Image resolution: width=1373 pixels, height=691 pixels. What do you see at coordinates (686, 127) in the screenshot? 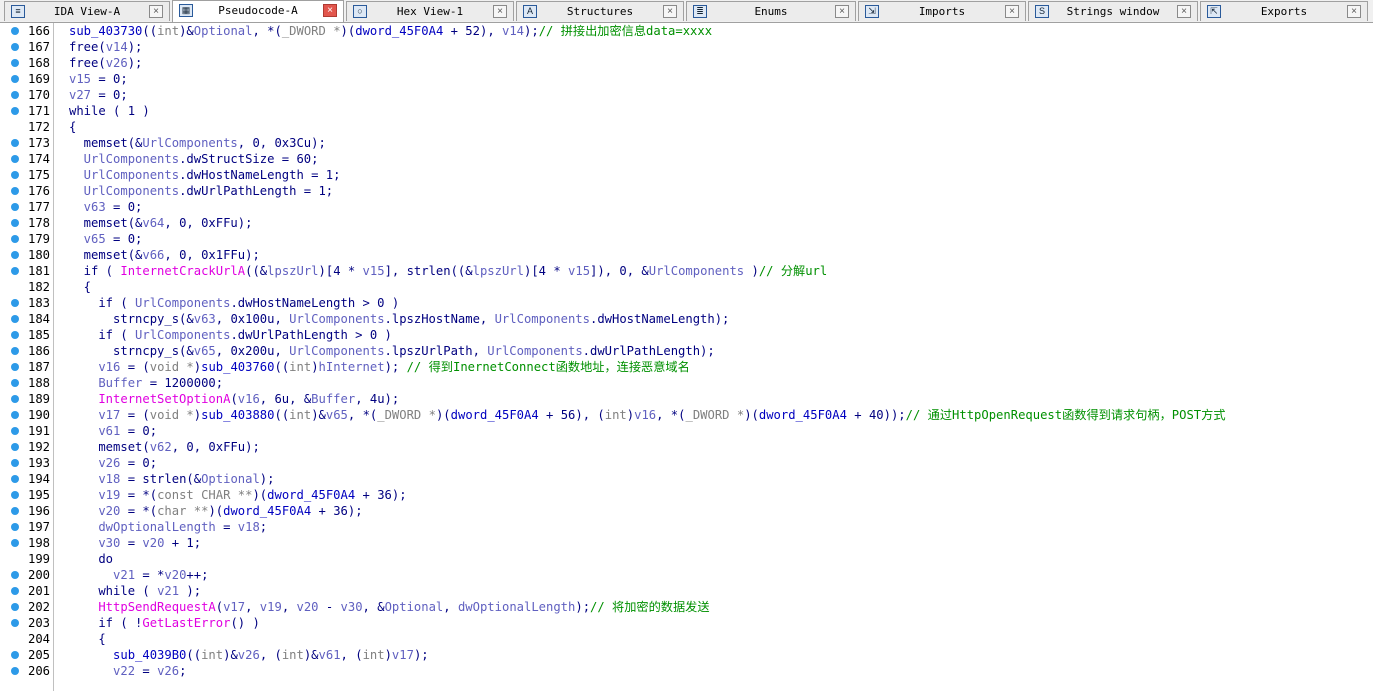
I see `code-line: 172 {` at bounding box center [686, 127].